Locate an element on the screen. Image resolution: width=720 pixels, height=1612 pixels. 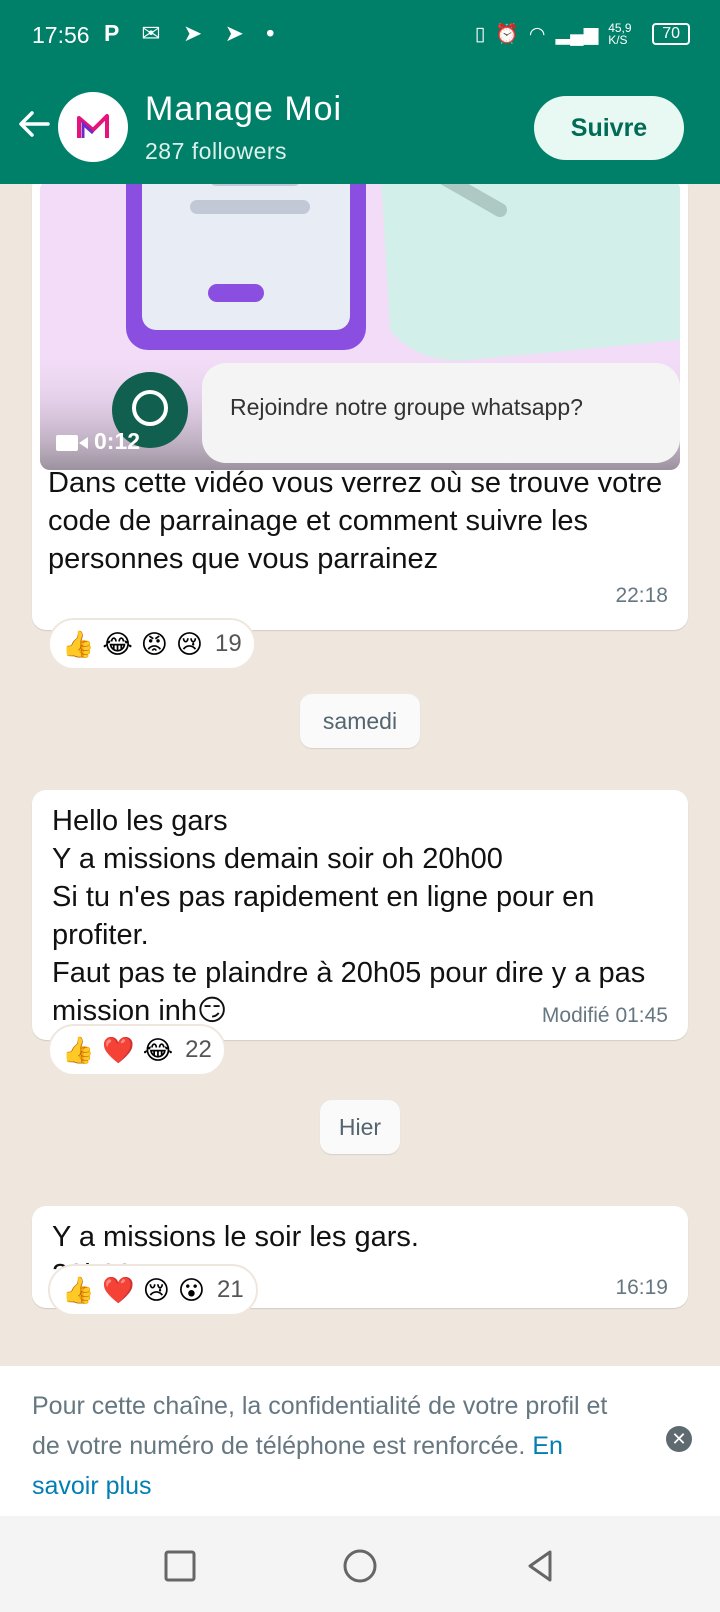
system-nav-bar is located at coordinates (360, 1564).